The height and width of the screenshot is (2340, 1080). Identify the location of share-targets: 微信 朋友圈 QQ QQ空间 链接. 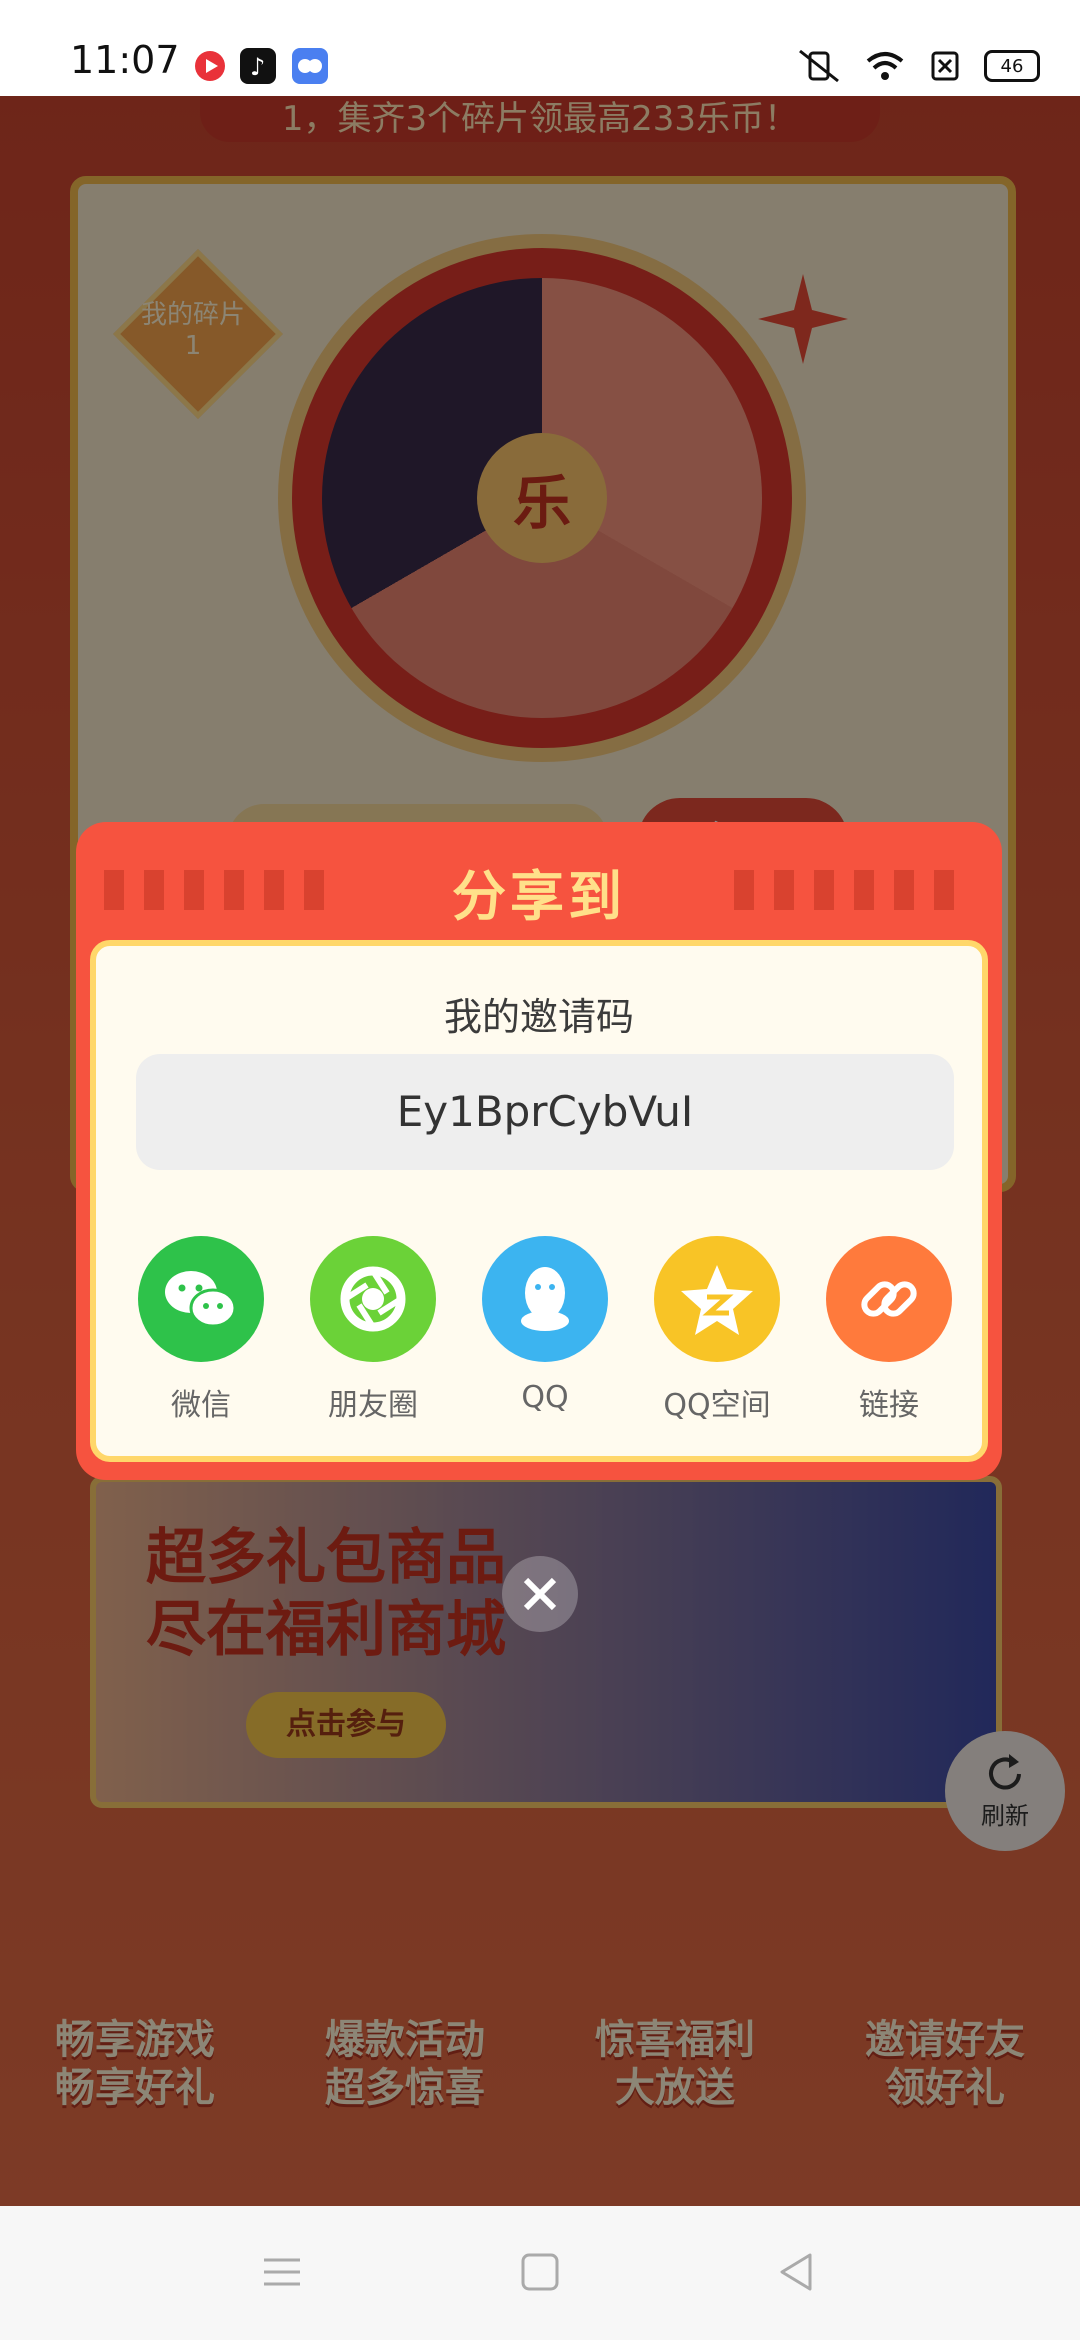
(545, 1330).